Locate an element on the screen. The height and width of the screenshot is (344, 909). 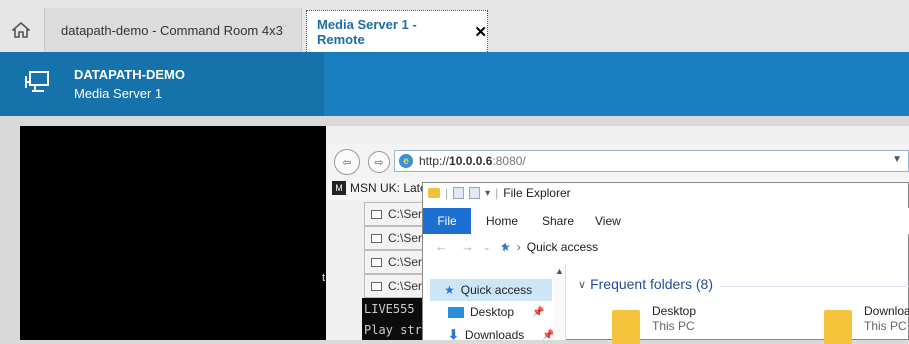
forward-arrow-icon: ⇨ is located at coordinates (379, 162).